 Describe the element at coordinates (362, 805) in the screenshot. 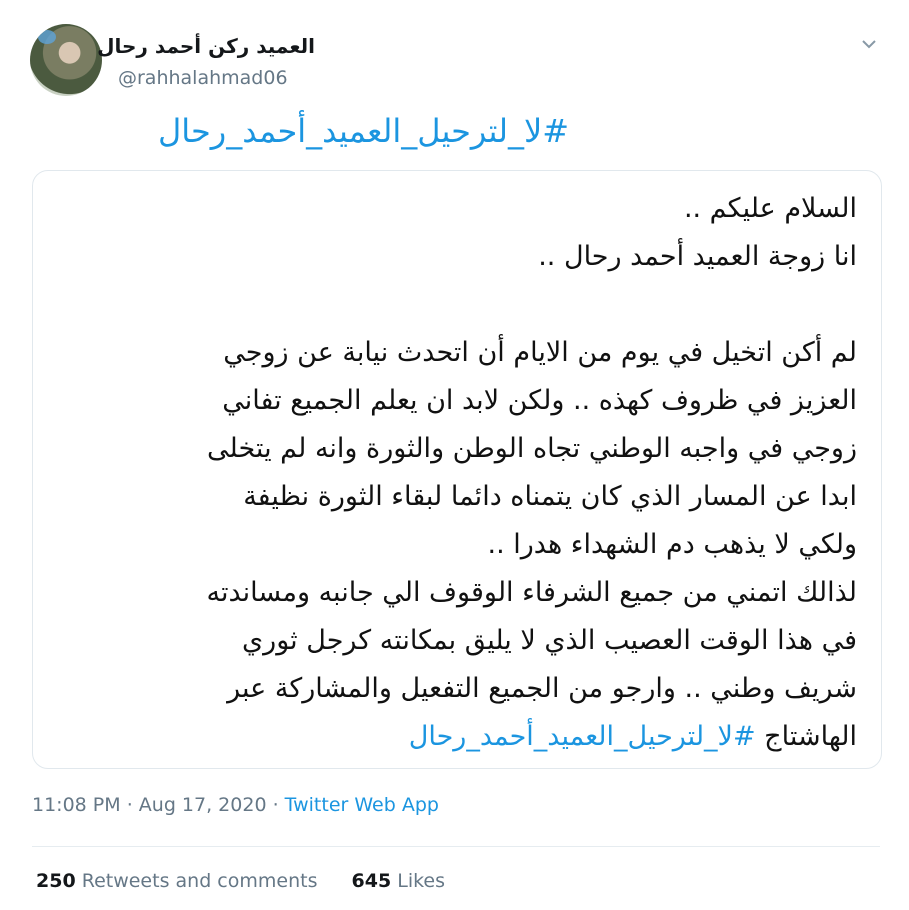

I see `tweet-source-link: Twitter Web App` at that location.